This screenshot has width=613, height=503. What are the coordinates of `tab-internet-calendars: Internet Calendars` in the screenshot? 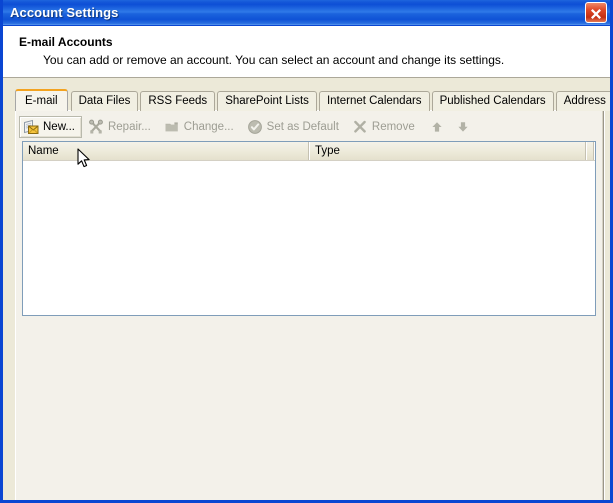 It's located at (374, 101).